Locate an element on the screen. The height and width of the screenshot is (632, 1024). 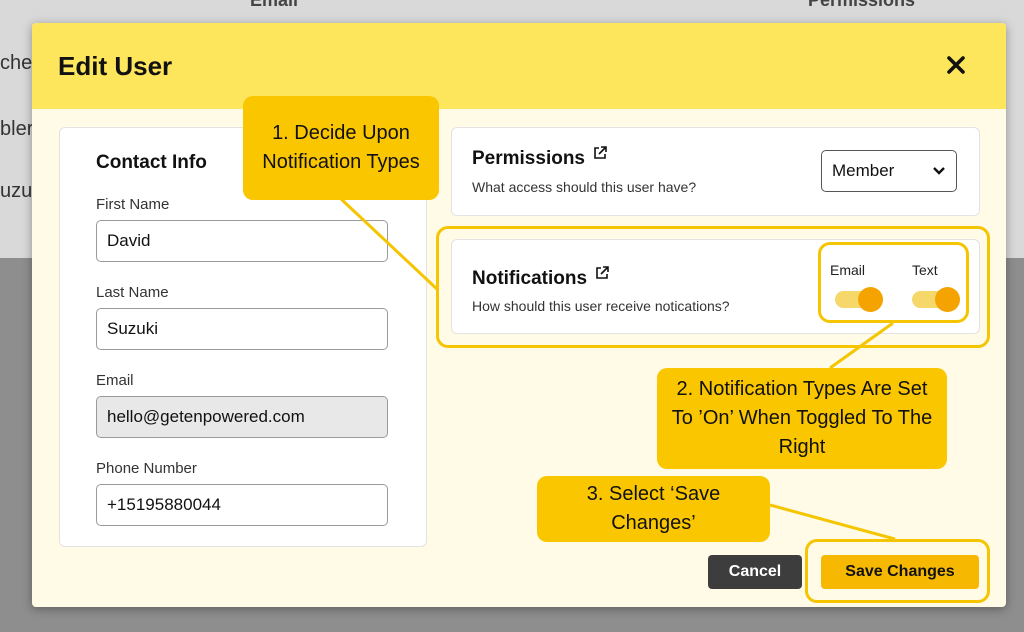
bg-column-permissions: Permissions is located at coordinates (862, 5).